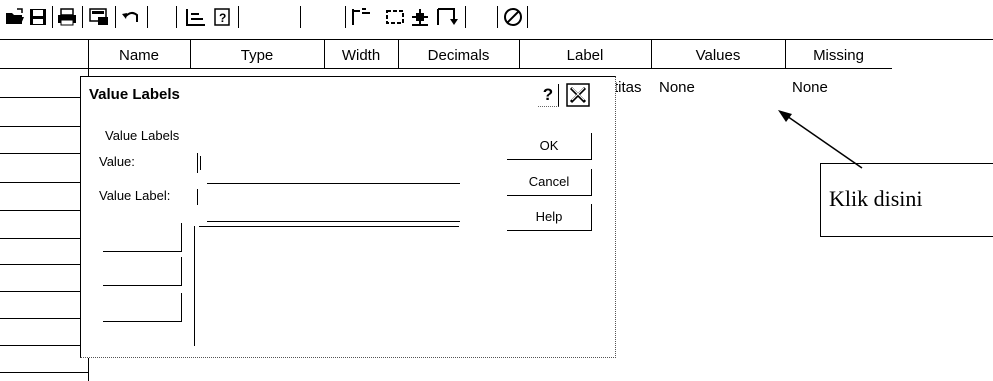 The width and height of the screenshot is (993, 381). What do you see at coordinates (38, 17) in the screenshot?
I see `save-icon` at bounding box center [38, 17].